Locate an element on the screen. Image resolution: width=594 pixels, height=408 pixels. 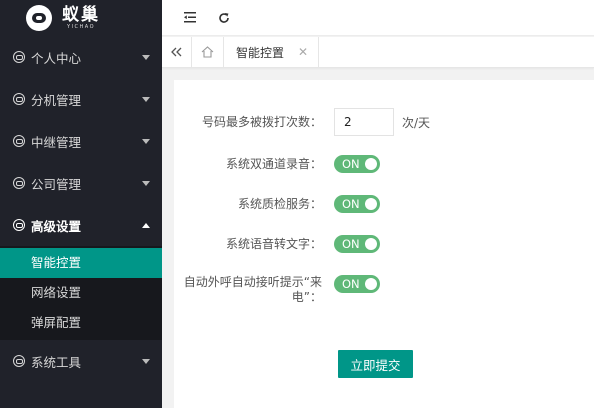
logo-text: 蚁巢 YICHAO is located at coordinates (81, 18).